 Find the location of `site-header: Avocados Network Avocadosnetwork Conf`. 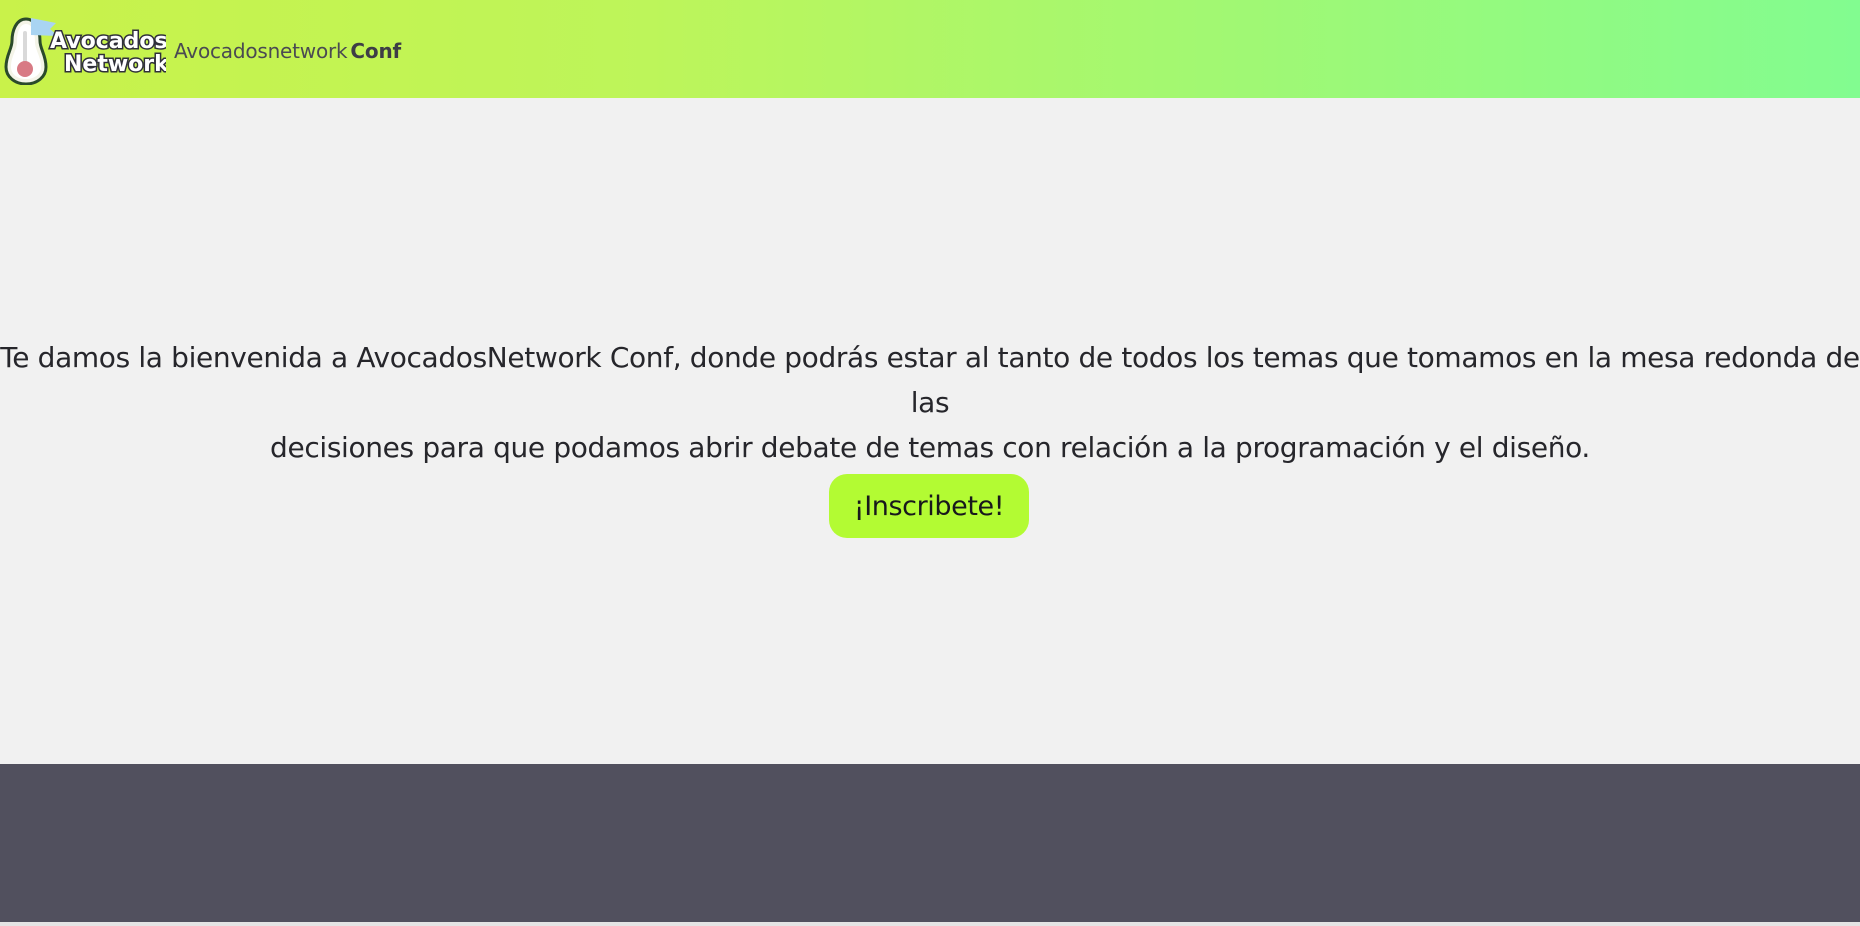

site-header: Avocados Network Avocadosnetwork Conf is located at coordinates (930, 49).